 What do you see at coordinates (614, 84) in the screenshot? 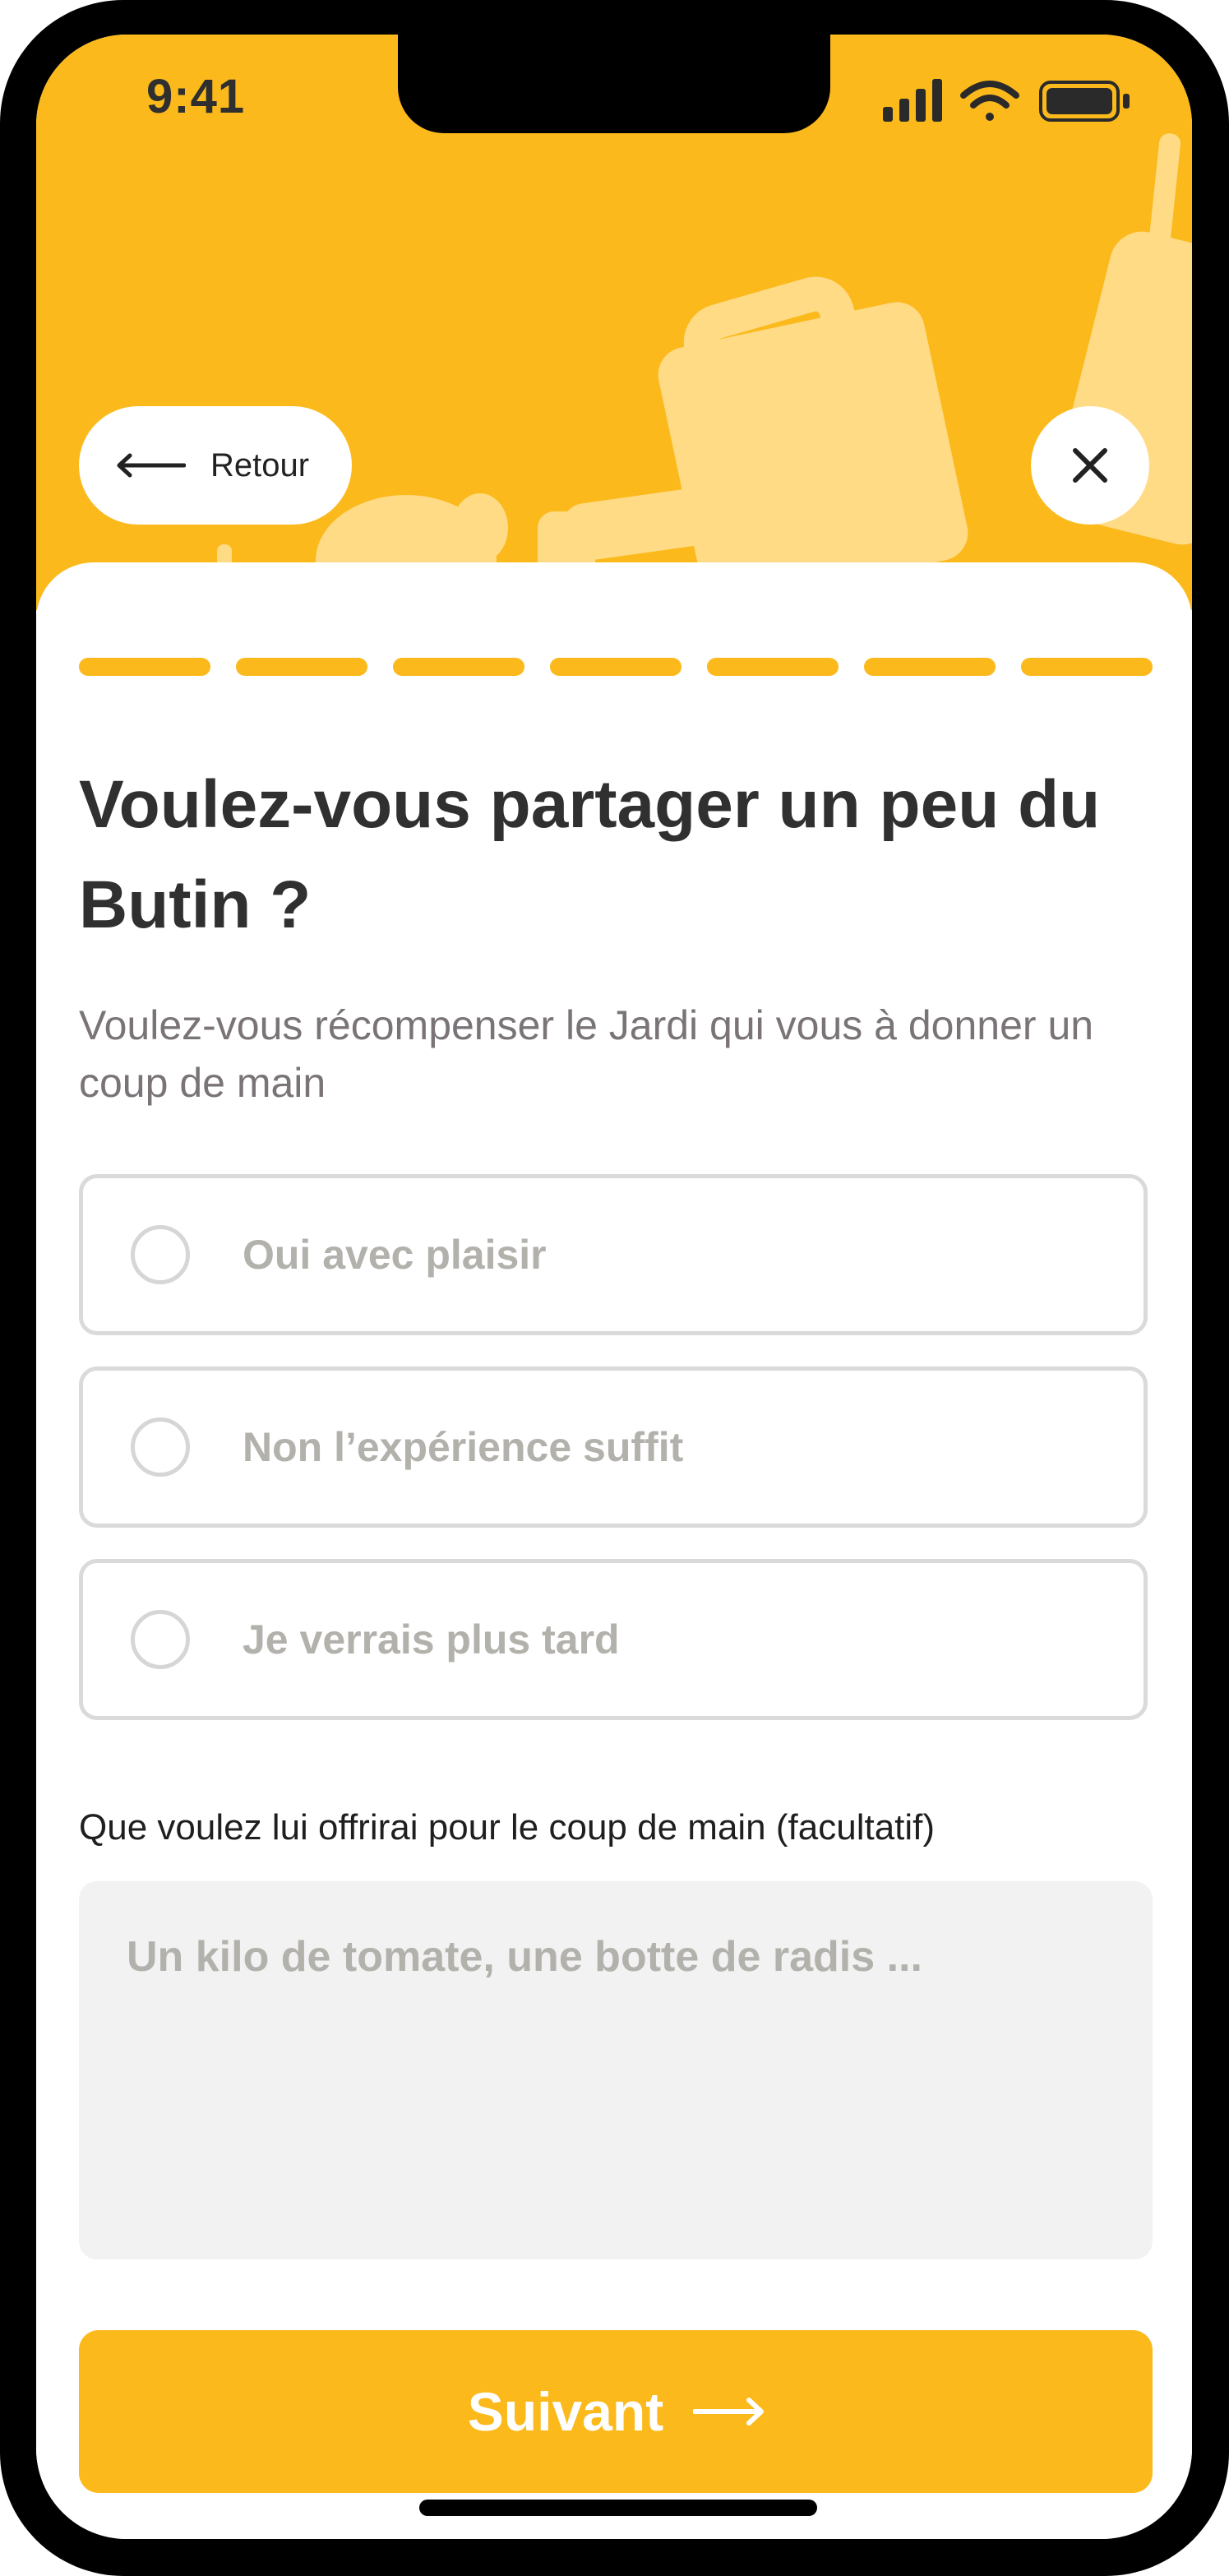
I see `device-notch` at bounding box center [614, 84].